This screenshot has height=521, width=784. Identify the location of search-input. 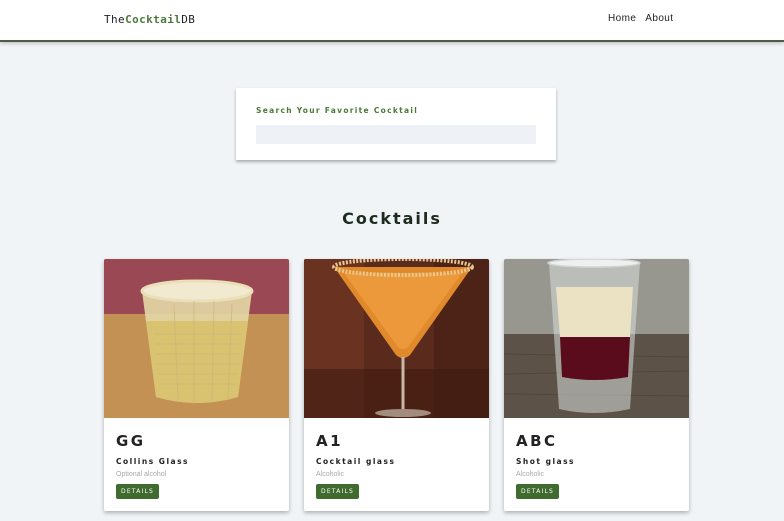
(396, 134).